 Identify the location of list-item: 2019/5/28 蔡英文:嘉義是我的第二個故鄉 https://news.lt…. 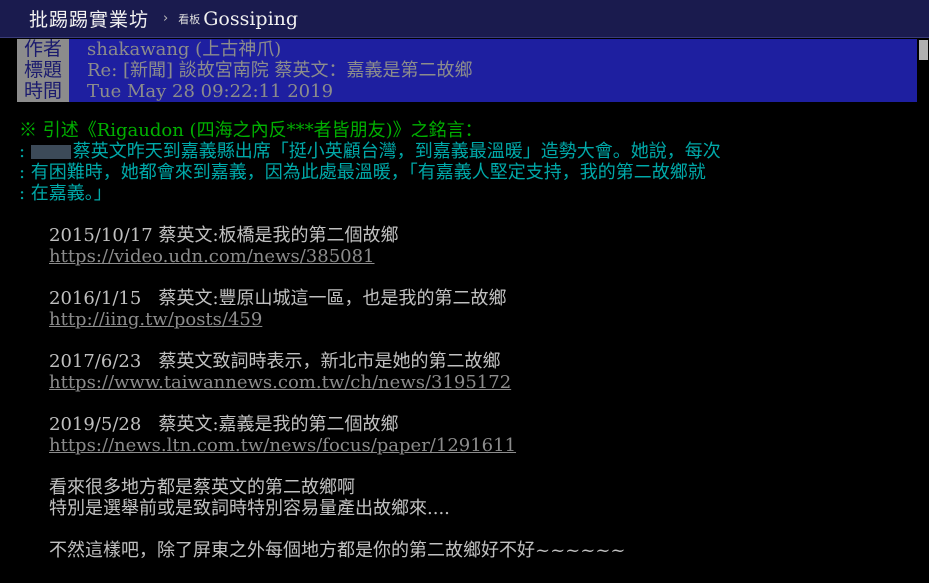
(474, 435).